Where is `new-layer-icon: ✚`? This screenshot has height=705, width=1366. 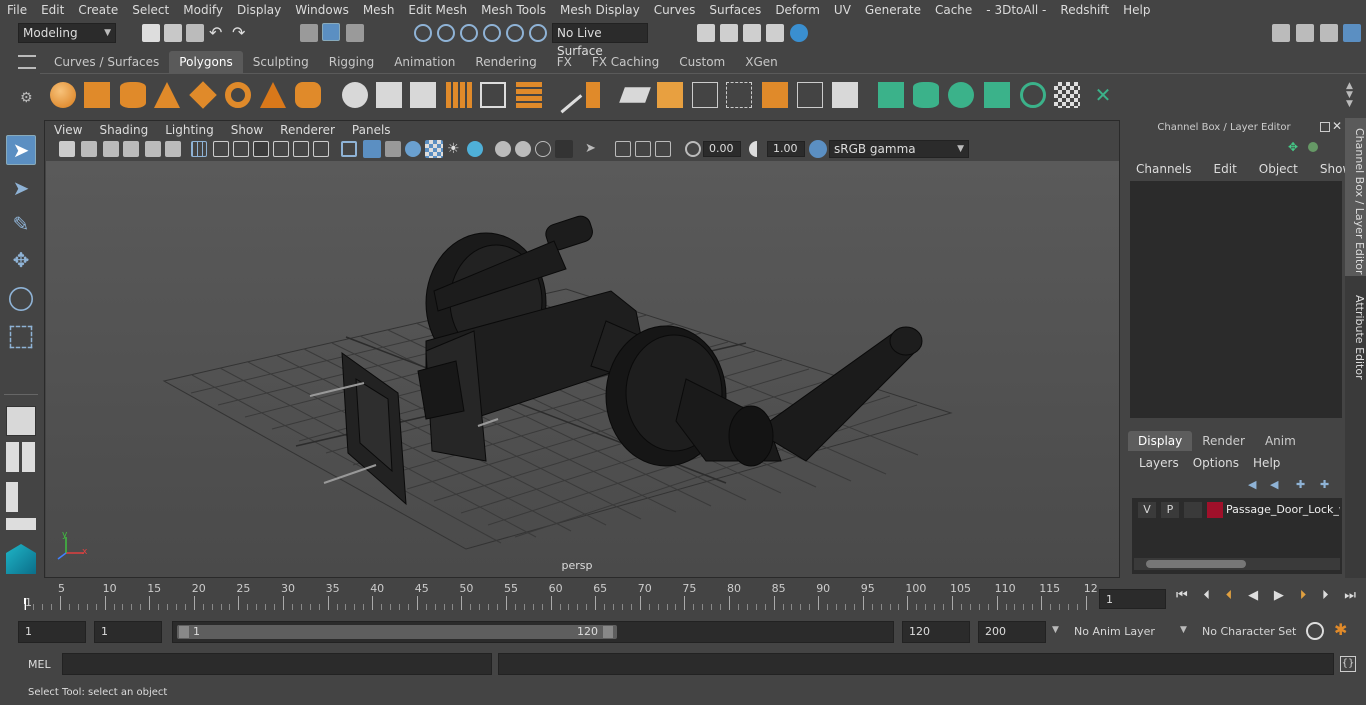 new-layer-icon: ✚ is located at coordinates (1300, 484).